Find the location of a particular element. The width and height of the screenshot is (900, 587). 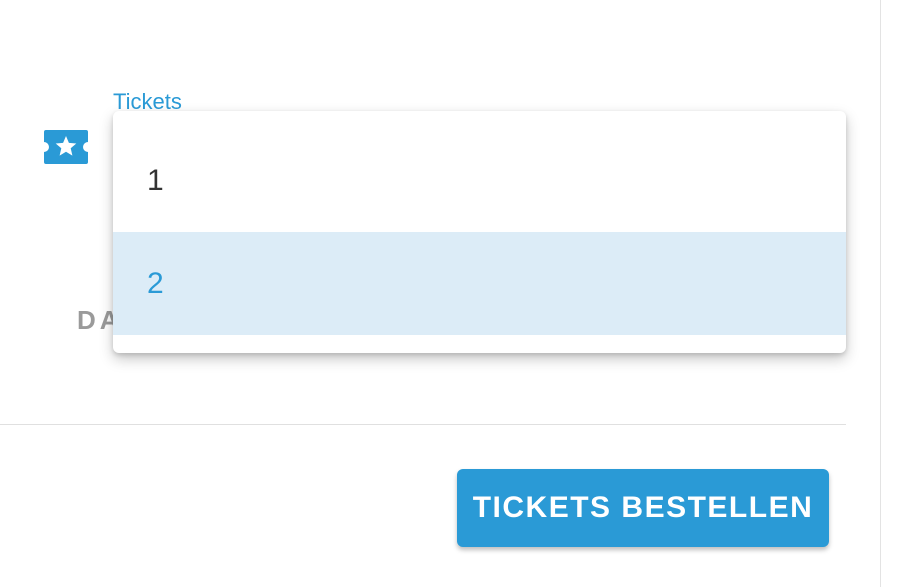

panel-right-border is located at coordinates (880, 293).